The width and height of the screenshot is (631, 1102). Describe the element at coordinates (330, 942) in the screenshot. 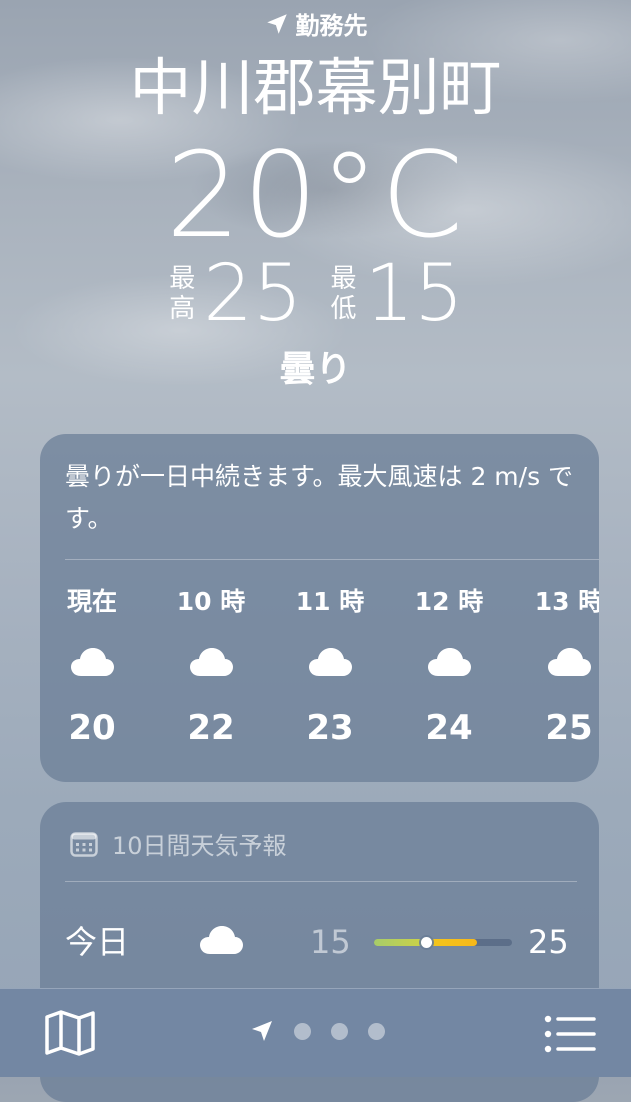

I see `day-low: 15` at that location.